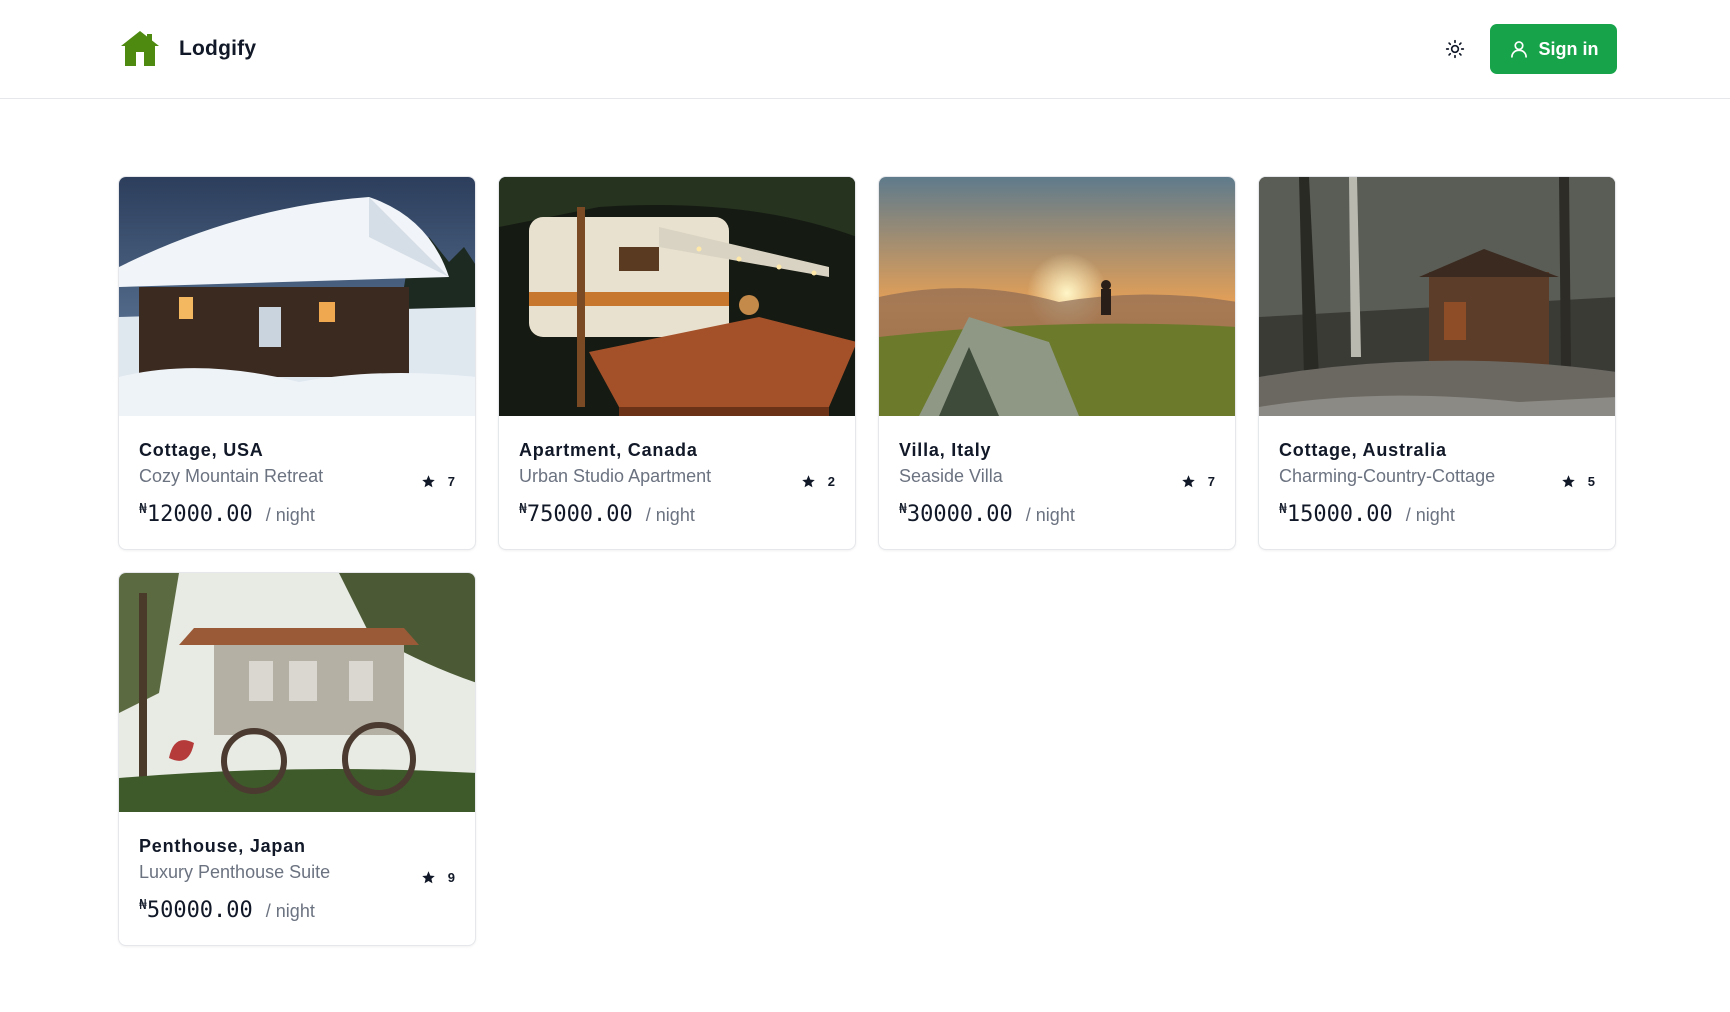  I want to click on listing-location: Villa, Italy, so click(945, 450).